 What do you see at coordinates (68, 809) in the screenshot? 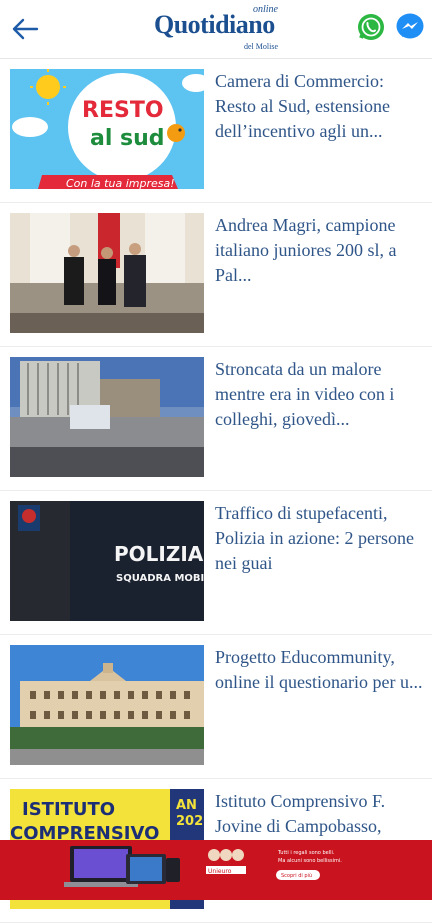
I see `image-text-istituto: ISTITUTO` at bounding box center [68, 809].